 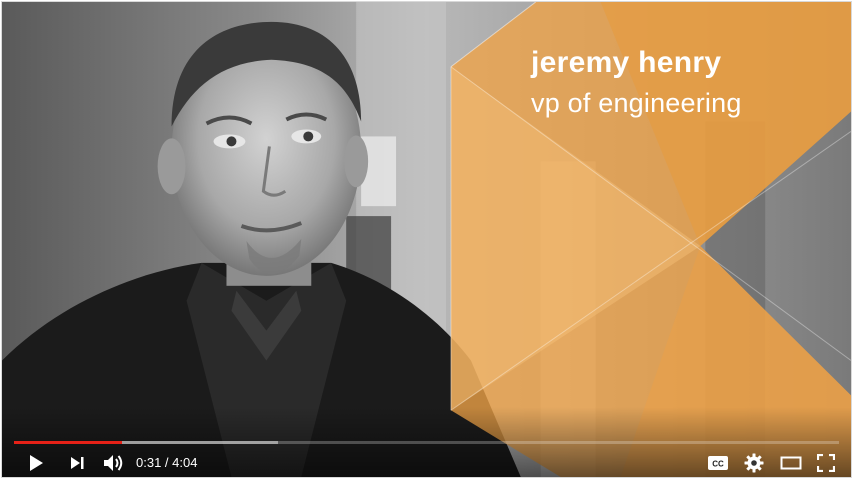 I want to click on theater-mode-icon, so click(x=791, y=463).